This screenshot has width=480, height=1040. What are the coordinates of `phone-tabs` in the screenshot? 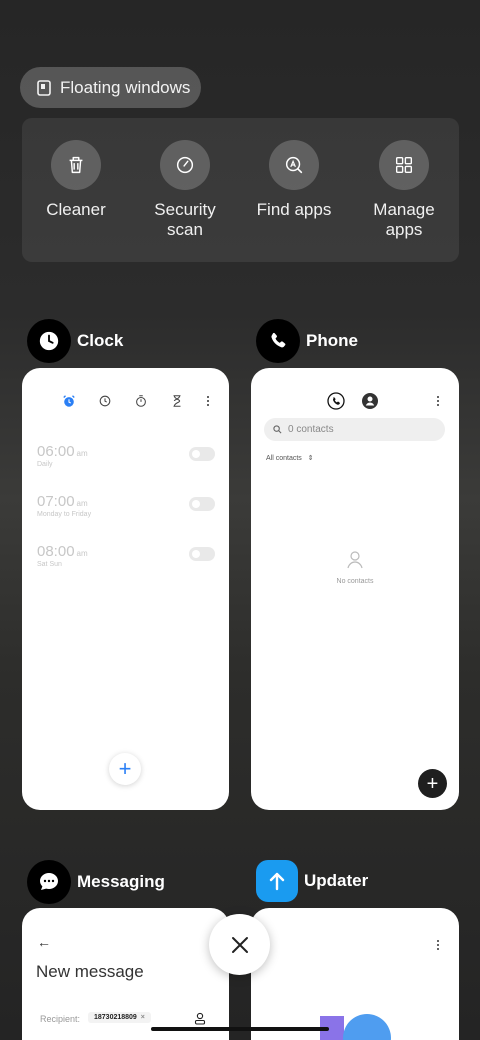 It's located at (353, 401).